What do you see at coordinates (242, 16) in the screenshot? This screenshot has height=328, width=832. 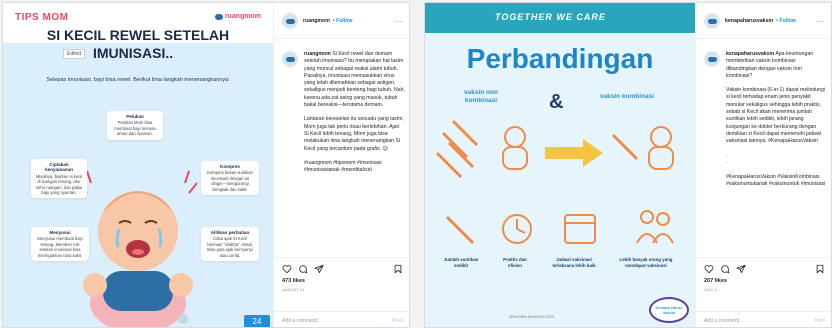 I see `ruangmom-logo-text: ruangmom` at bounding box center [242, 16].